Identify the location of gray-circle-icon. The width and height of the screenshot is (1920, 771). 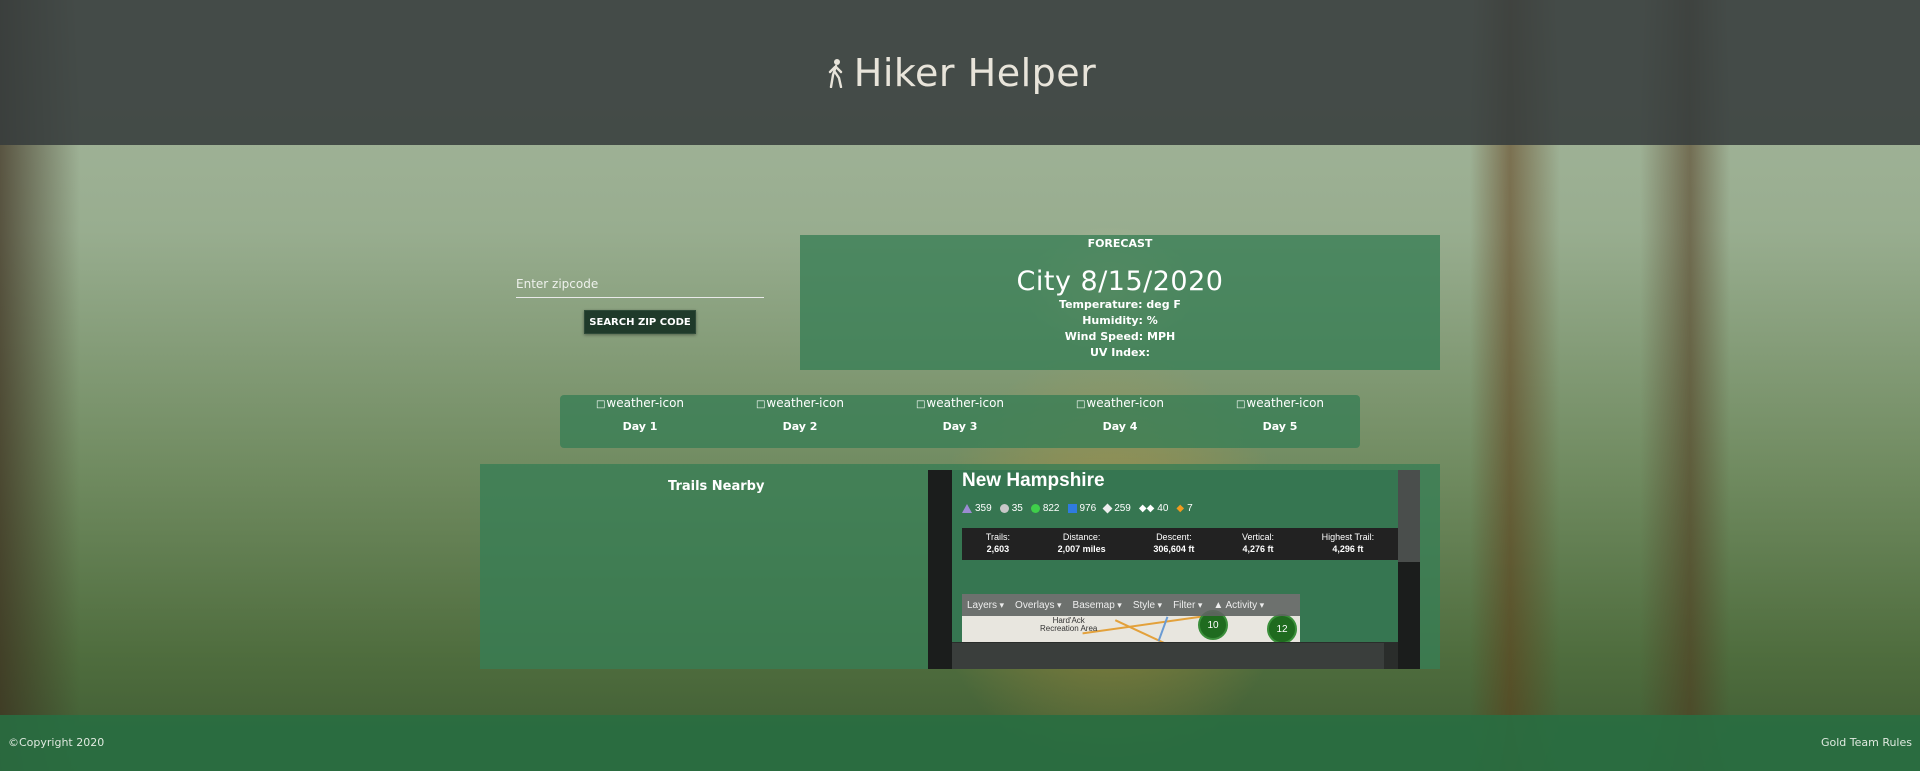
(1004, 508).